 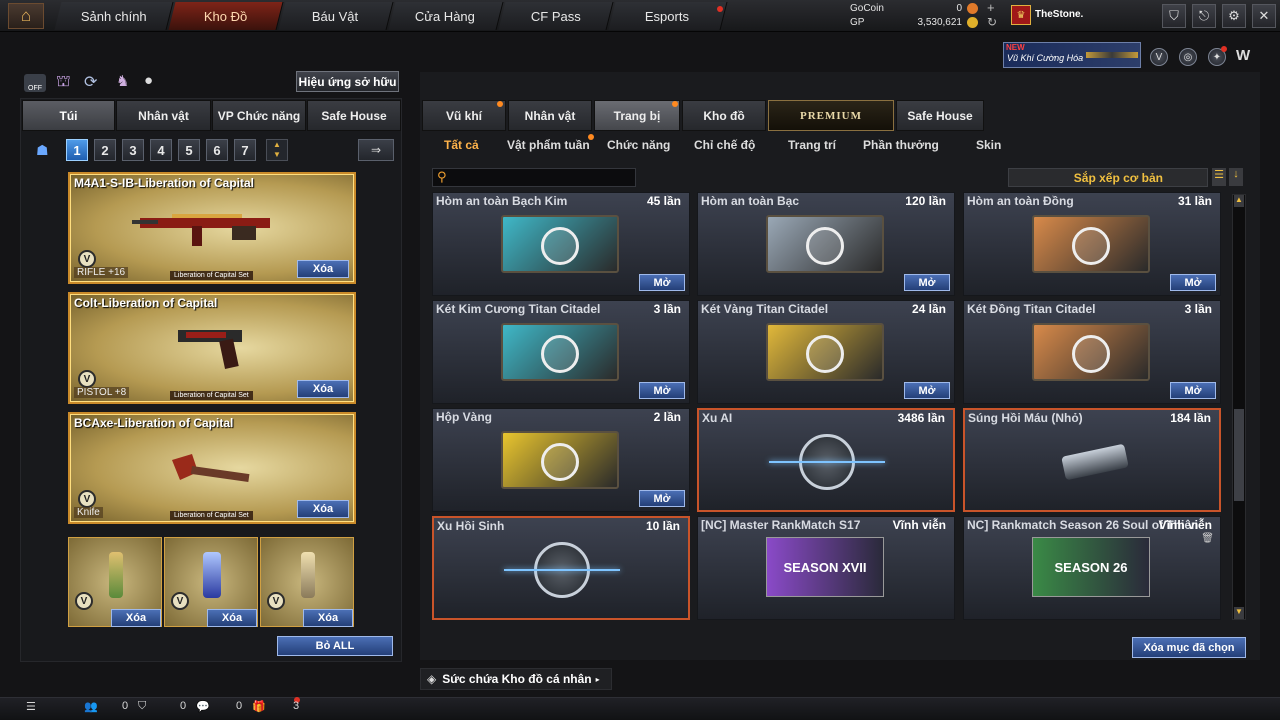 What do you see at coordinates (142, 706) in the screenshot?
I see `clan-icon: ⛉` at bounding box center [142, 706].